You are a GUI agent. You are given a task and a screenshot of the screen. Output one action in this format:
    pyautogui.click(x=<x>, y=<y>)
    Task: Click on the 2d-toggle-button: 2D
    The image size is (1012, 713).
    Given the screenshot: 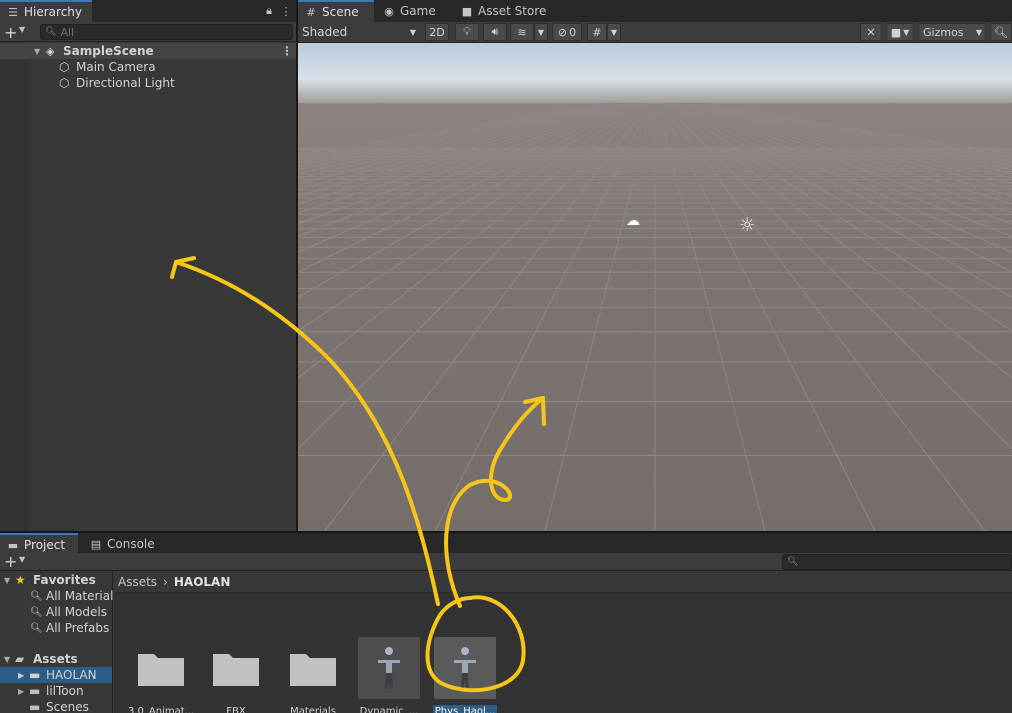 What is the action you would take?
    pyautogui.click(x=437, y=32)
    